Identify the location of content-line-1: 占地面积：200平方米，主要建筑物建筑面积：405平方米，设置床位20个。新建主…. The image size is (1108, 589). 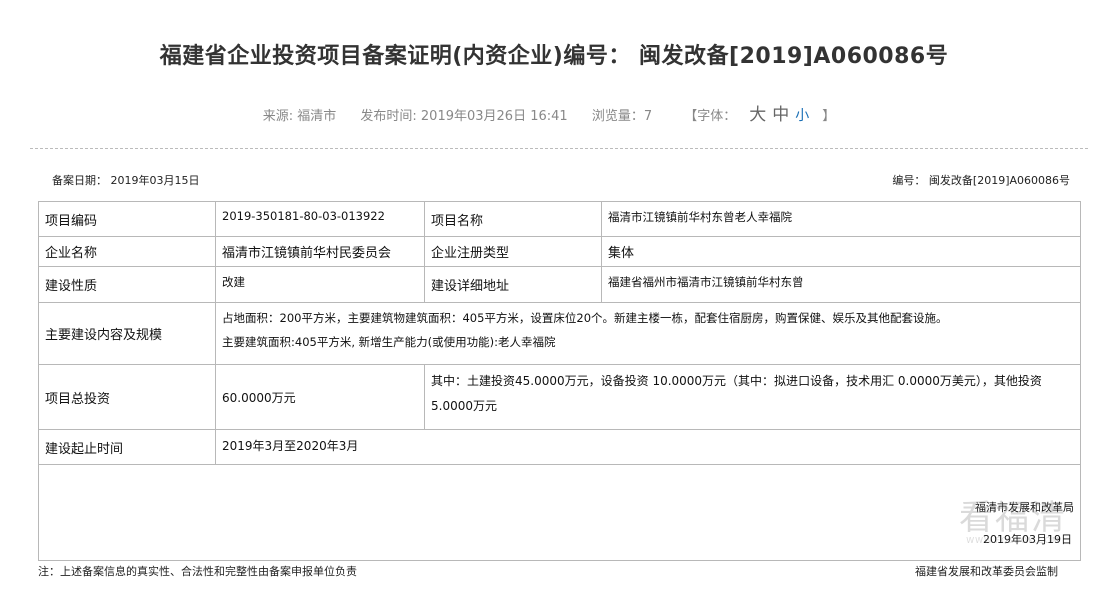
(585, 318).